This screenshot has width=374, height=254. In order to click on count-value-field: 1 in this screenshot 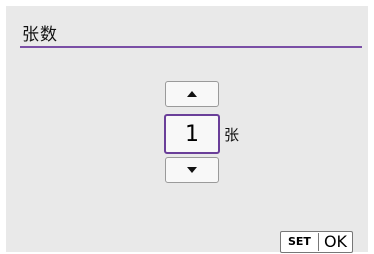, I will do `click(192, 134)`.